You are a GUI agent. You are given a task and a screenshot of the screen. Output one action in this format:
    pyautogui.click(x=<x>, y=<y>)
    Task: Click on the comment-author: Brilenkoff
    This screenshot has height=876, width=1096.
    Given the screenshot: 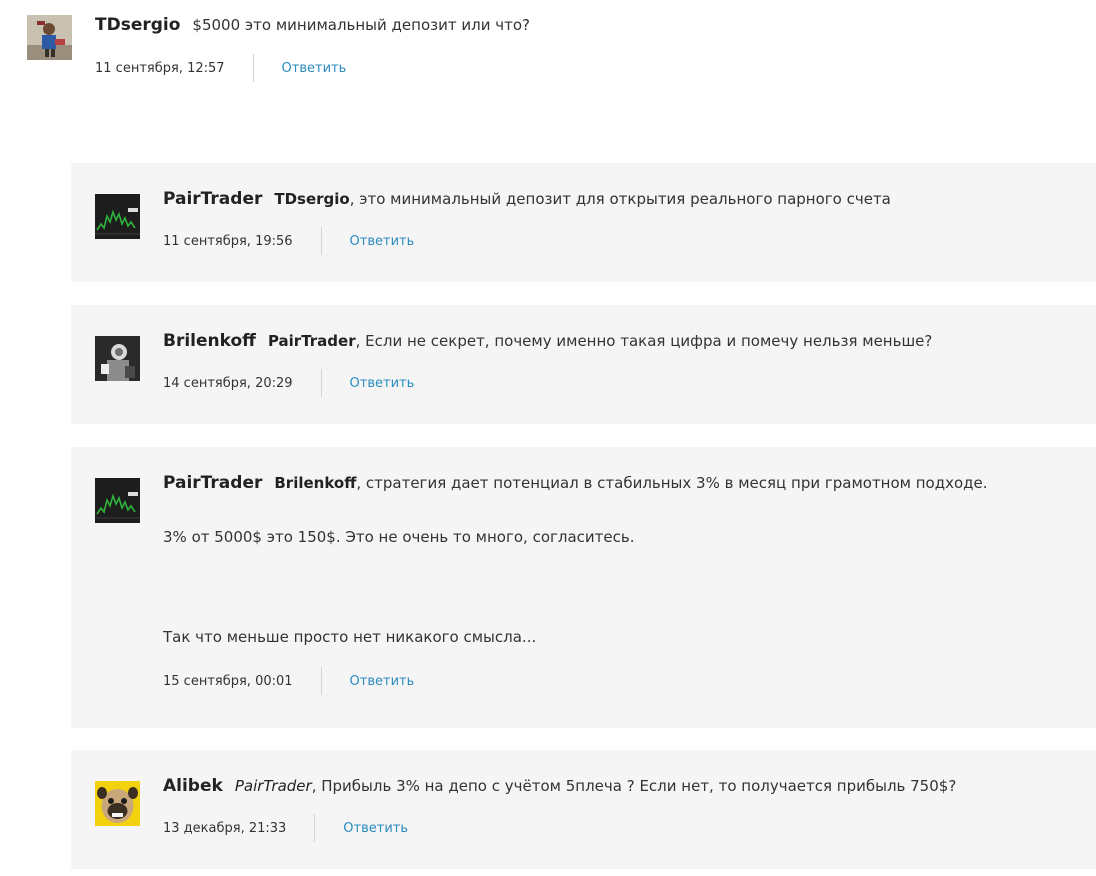 What is the action you would take?
    pyautogui.click(x=209, y=341)
    